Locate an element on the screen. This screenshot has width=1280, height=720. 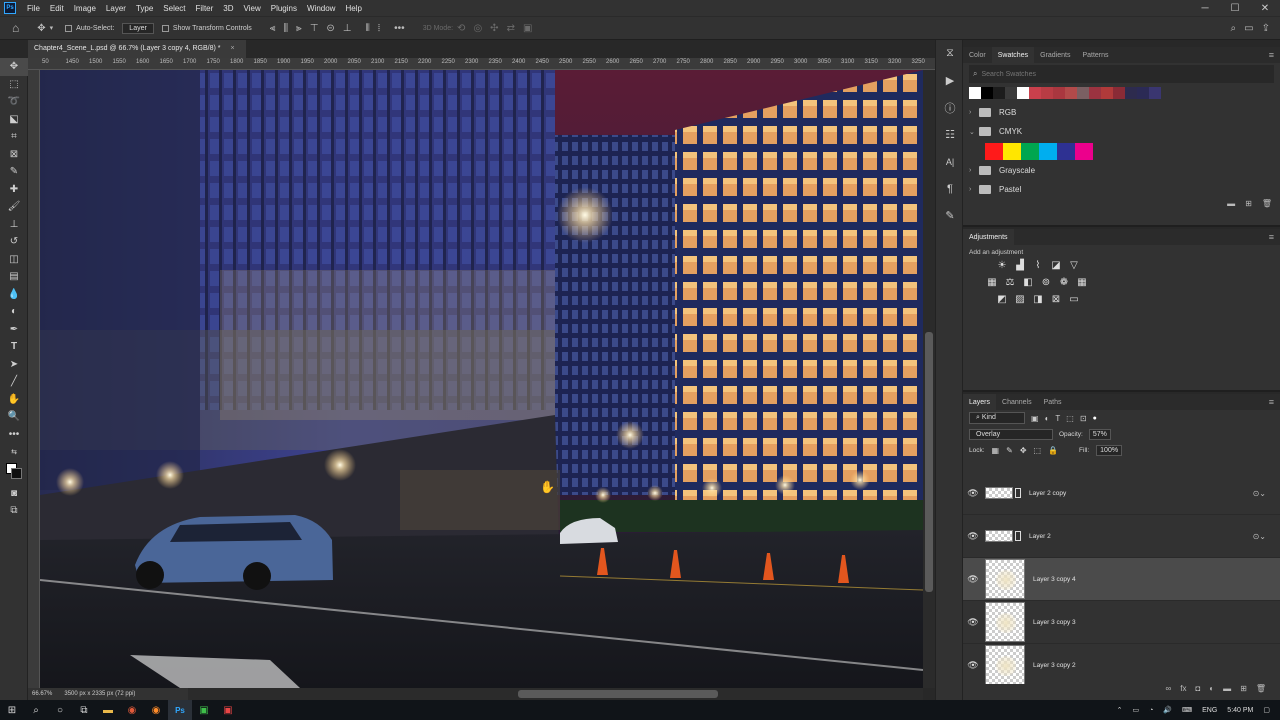
close-icon: ✕ is located at coordinates (1265, 8).